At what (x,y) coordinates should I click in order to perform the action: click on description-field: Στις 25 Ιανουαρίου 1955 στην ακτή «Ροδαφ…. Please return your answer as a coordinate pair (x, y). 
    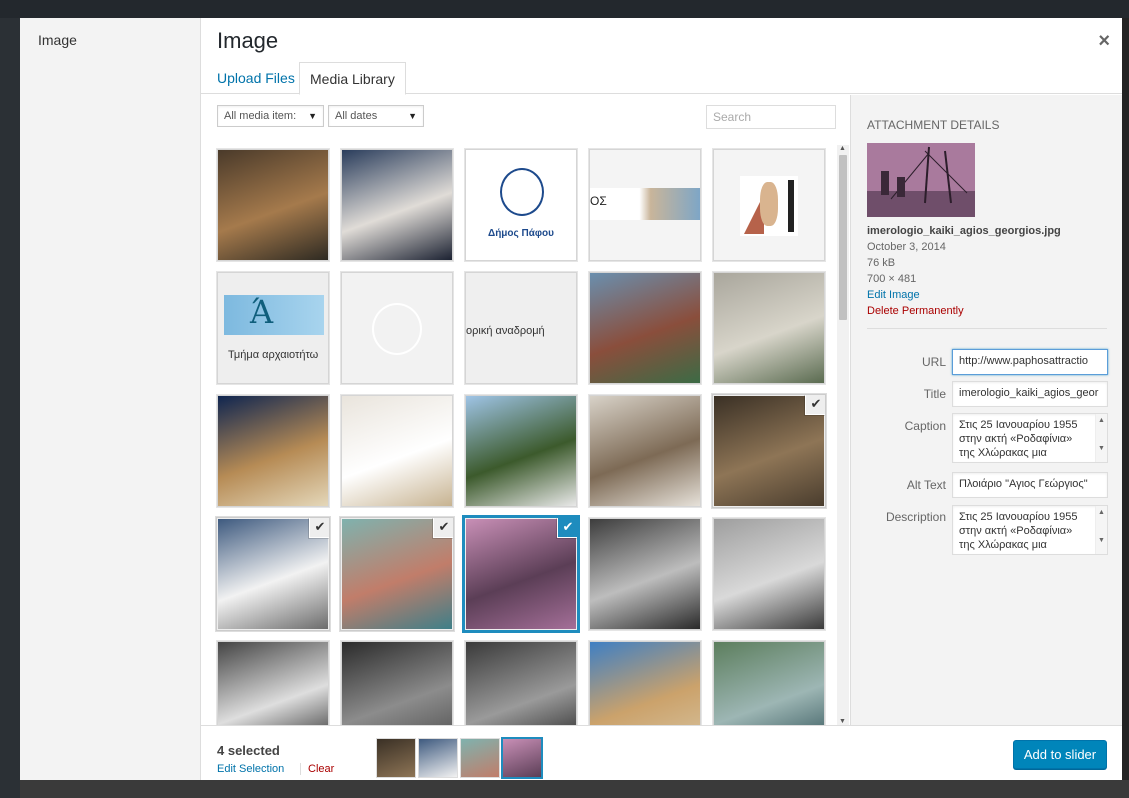
    Looking at the image, I should click on (1030, 530).